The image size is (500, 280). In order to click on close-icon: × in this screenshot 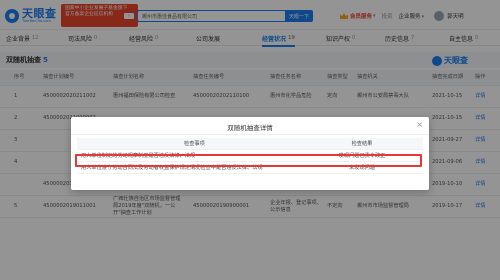, I will do `click(419, 125)`.